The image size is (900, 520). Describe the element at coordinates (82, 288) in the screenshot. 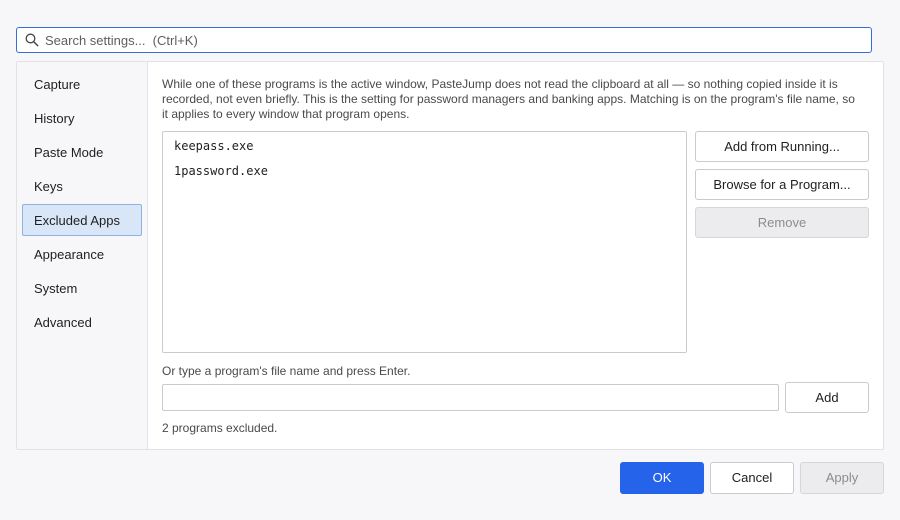

I see `sidebar-item-system: System` at that location.